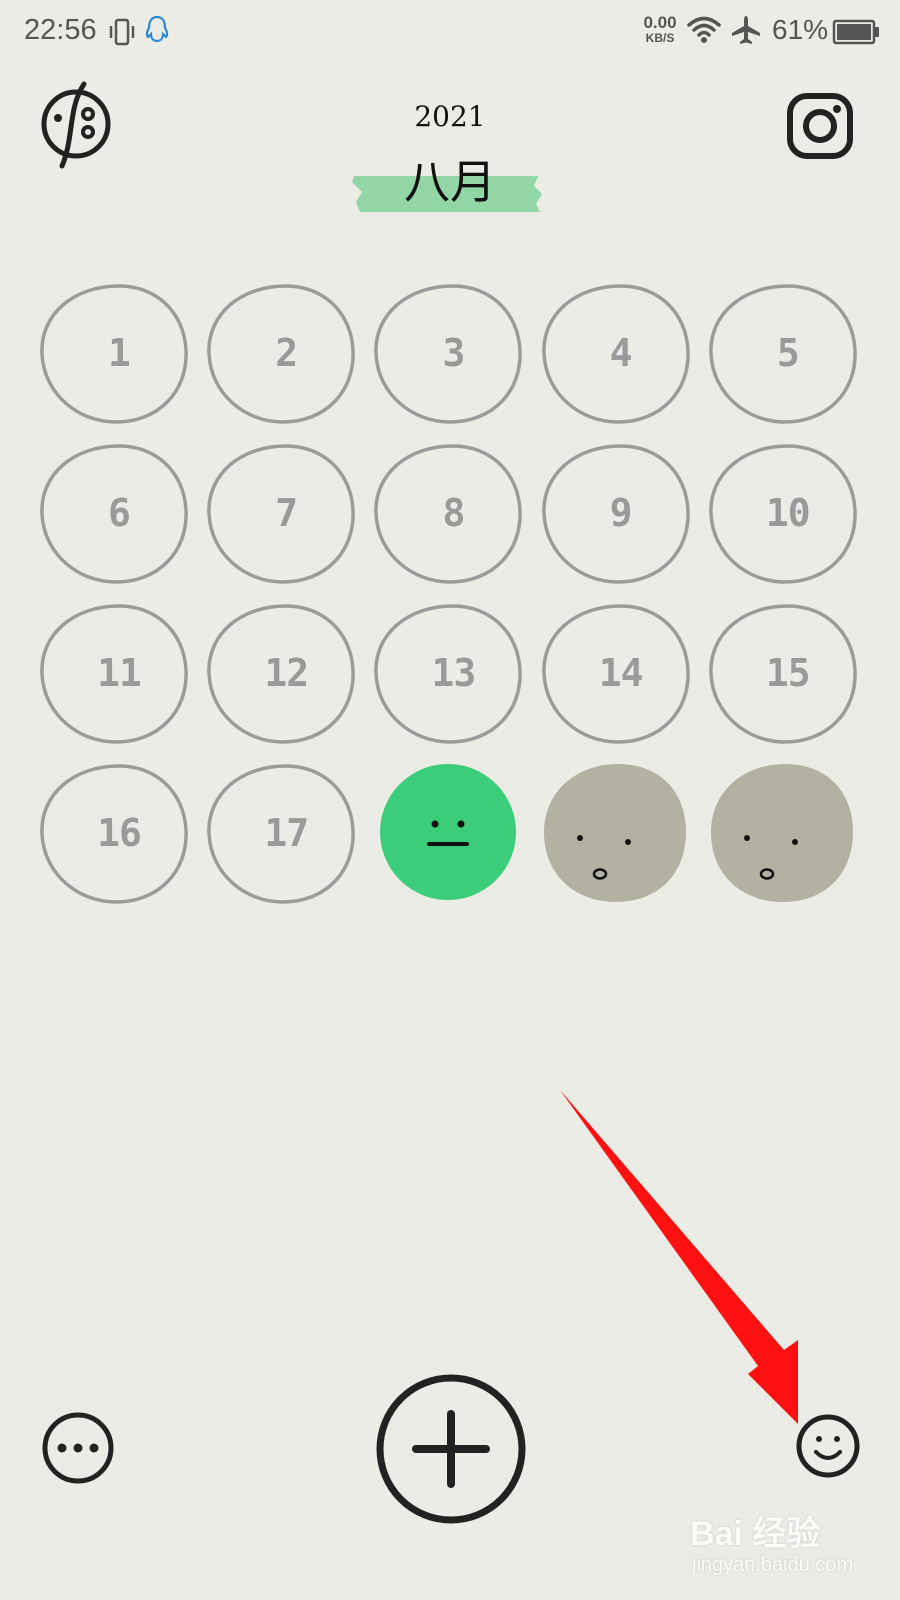  I want to click on day-number: 5, so click(788, 353).